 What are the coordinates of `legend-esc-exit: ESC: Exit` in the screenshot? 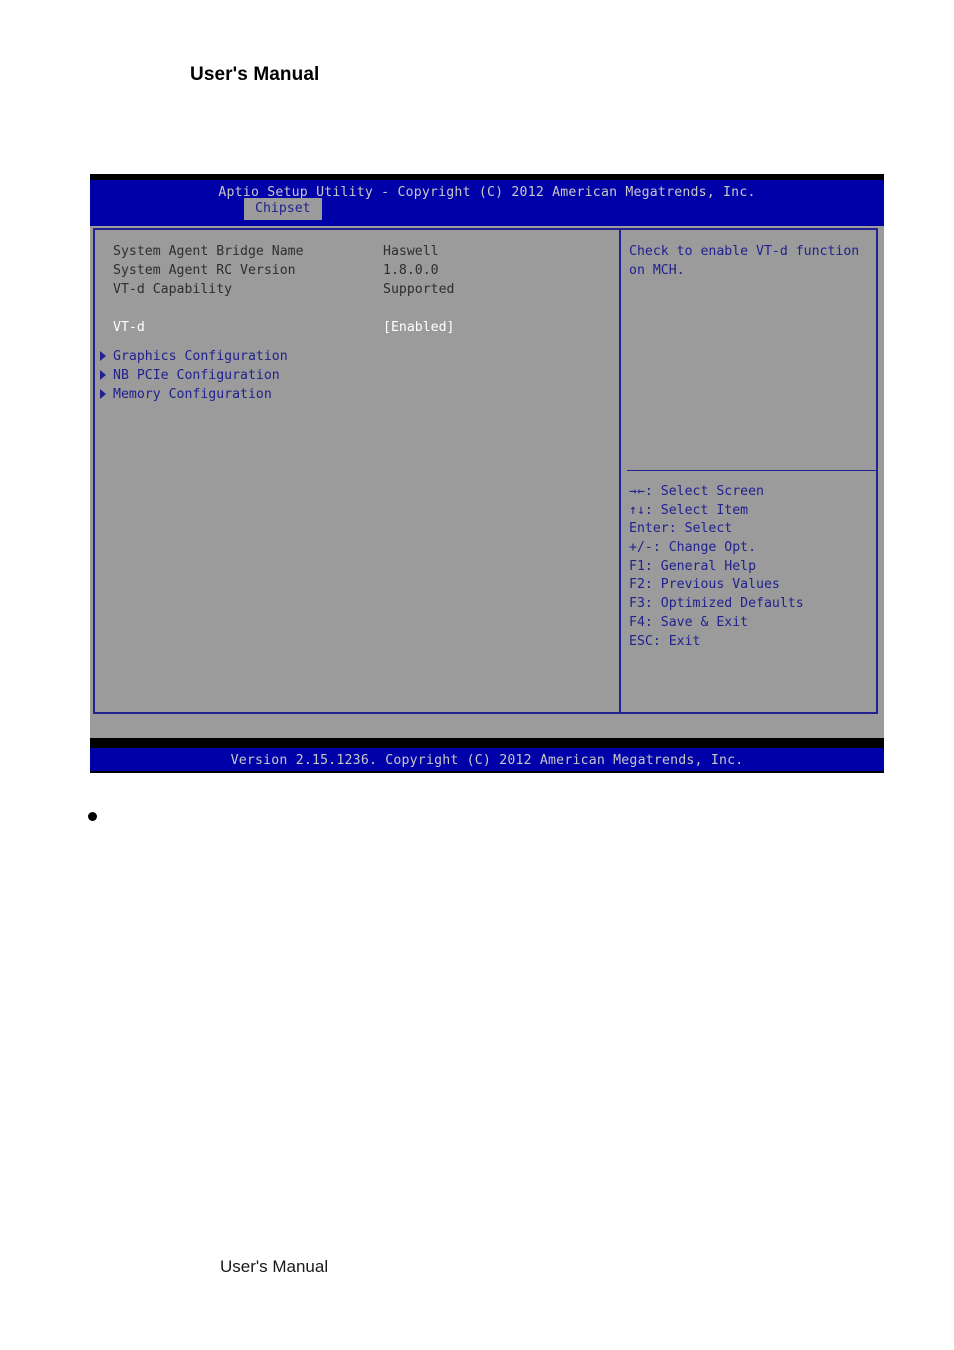 It's located at (665, 641).